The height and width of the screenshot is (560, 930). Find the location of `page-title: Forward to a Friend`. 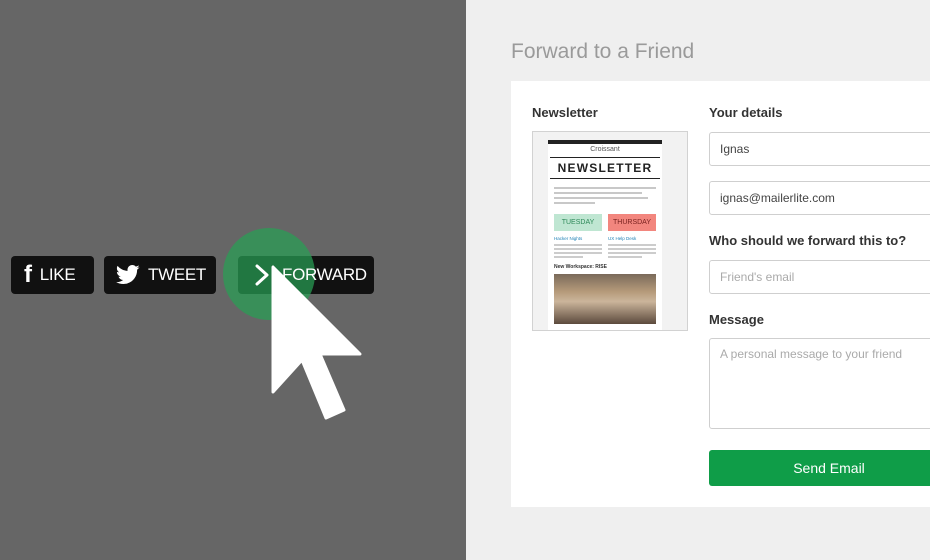

page-title: Forward to a Friend is located at coordinates (603, 51).